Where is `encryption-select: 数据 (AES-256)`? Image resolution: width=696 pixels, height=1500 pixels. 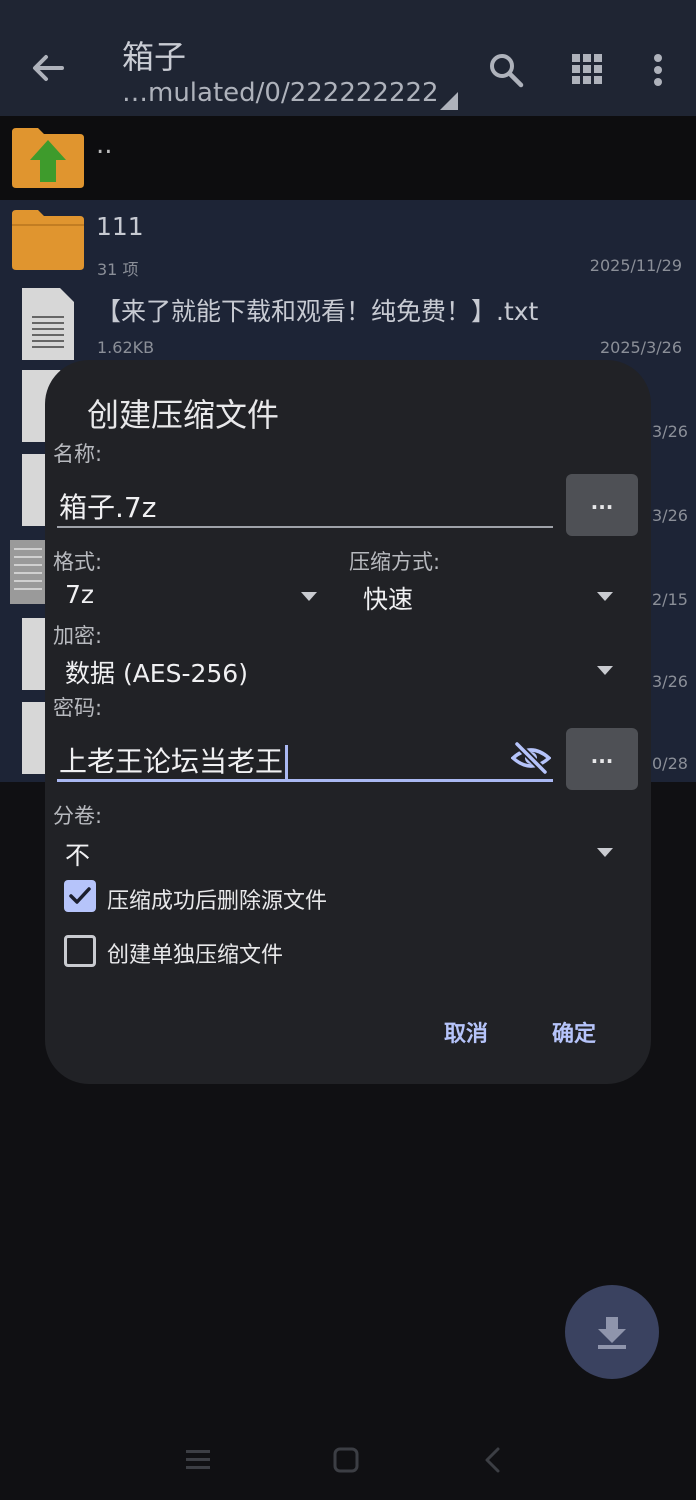
encryption-select: 数据 (AES-256) is located at coordinates (339, 670).